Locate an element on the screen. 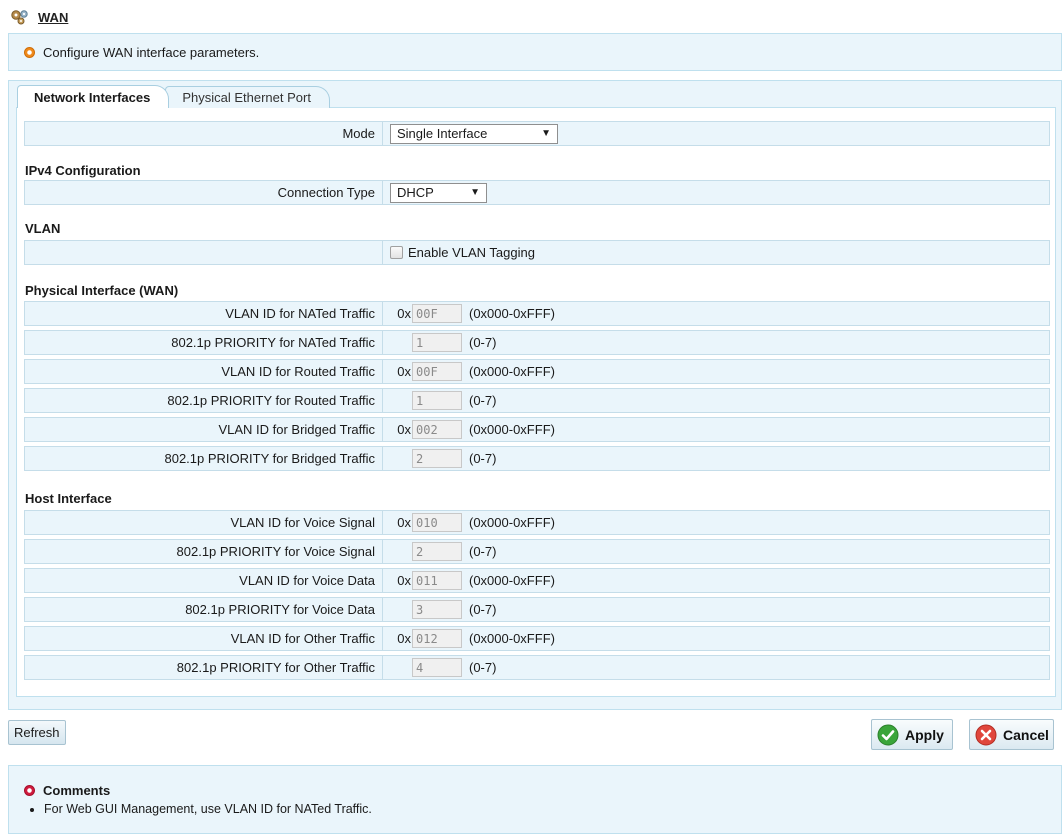 The image size is (1062, 834). comments-title: Comments is located at coordinates (77, 790).